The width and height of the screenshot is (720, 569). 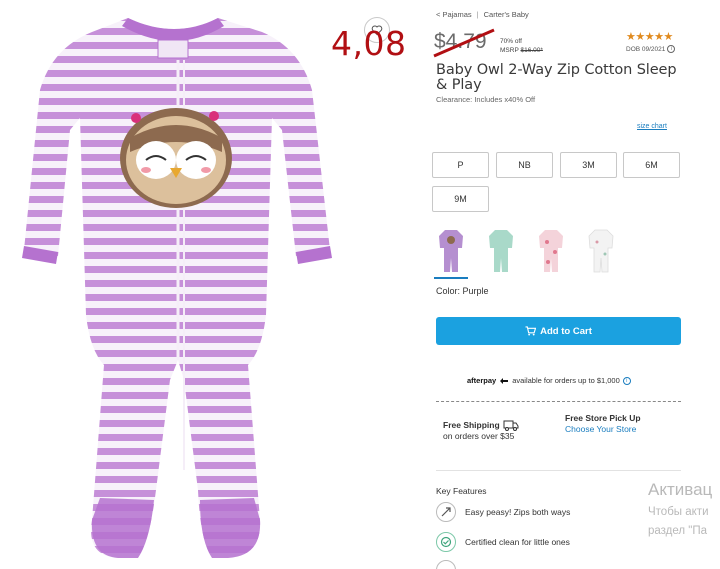 What do you see at coordinates (684, 522) in the screenshot?
I see `windows-activation-watermark-text: Чтобы акти раздел "Па` at bounding box center [684, 522].